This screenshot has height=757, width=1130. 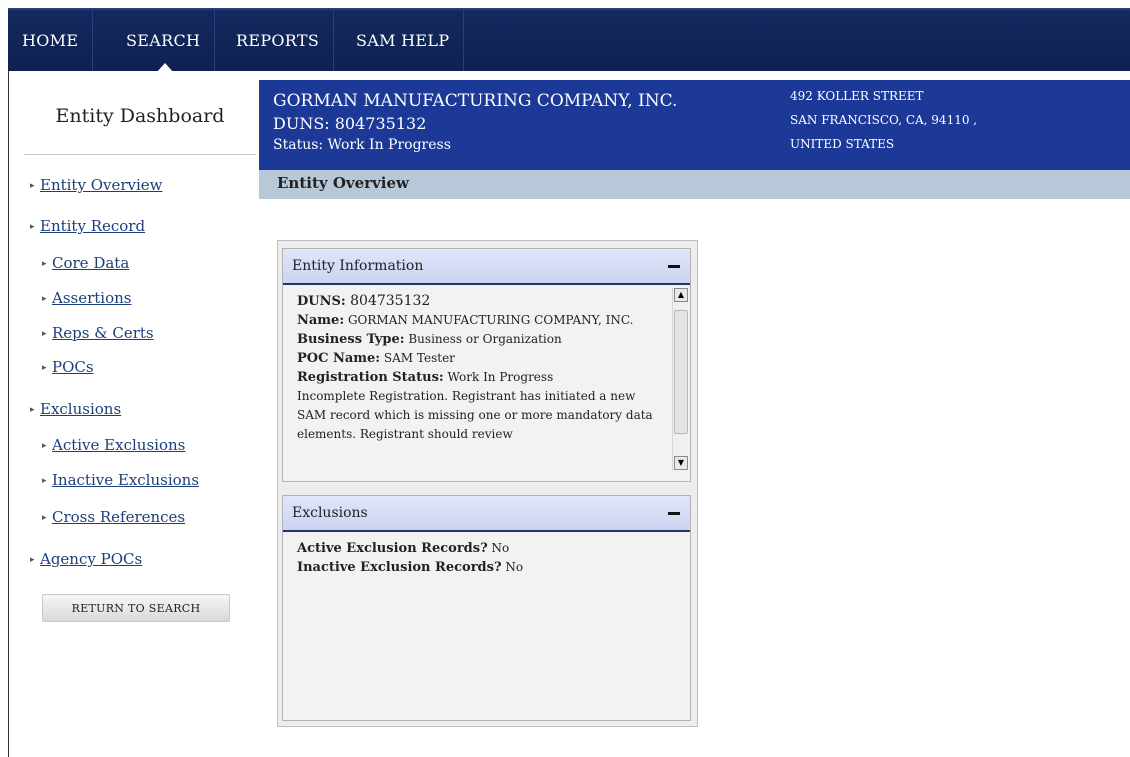 I want to click on address-line-2: SAN FRANCISCO, CA, 94110 ,, so click(x=884, y=120).